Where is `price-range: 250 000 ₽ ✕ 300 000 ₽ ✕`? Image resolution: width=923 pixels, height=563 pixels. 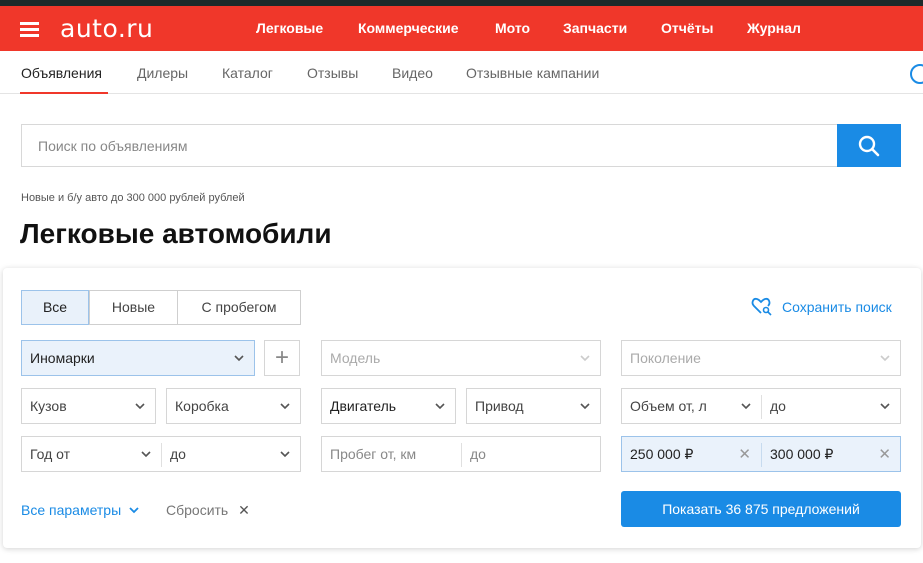 price-range: 250 000 ₽ ✕ 300 000 ₽ ✕ is located at coordinates (761, 454).